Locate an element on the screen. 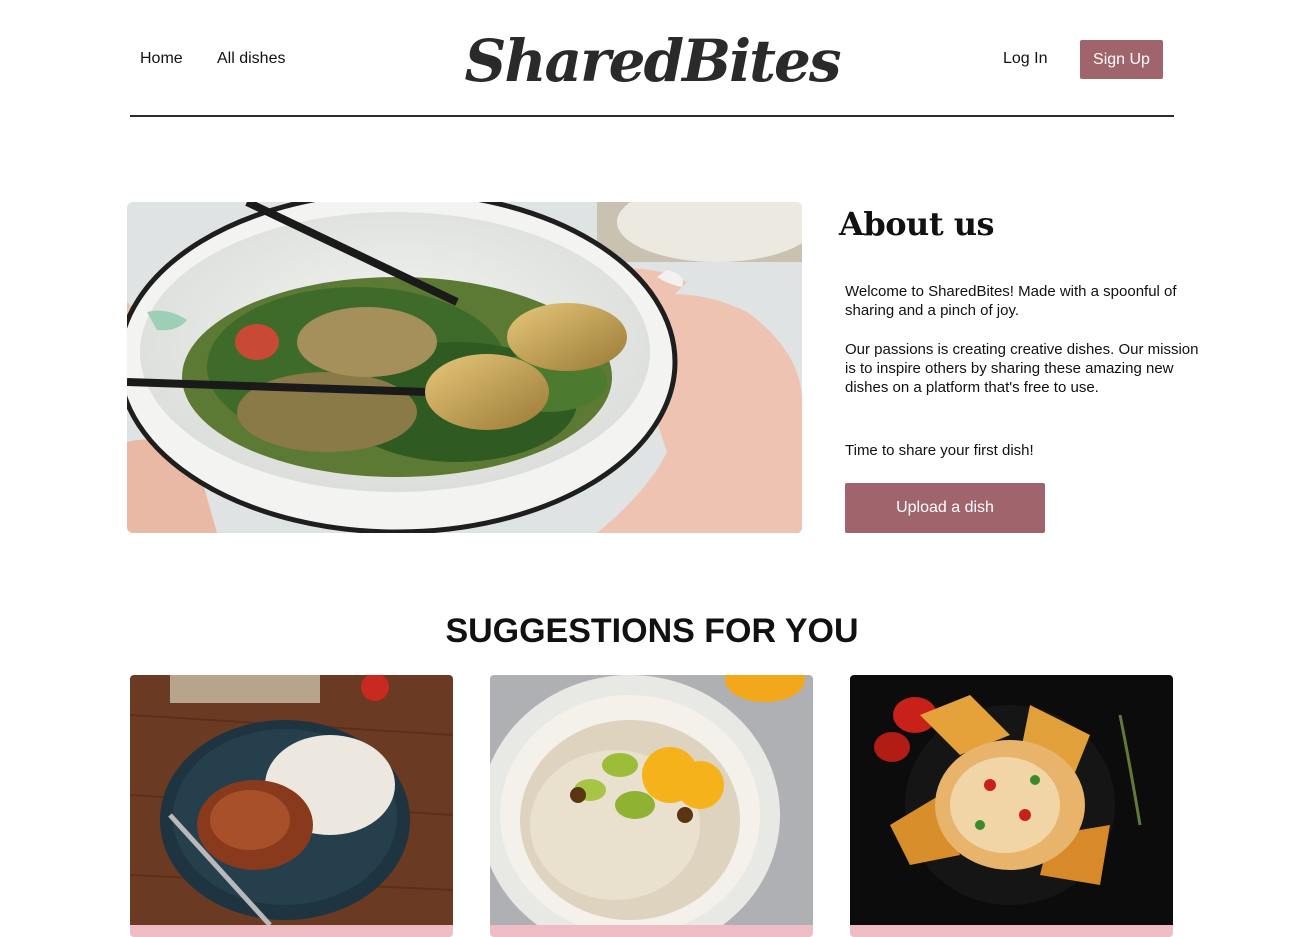 This screenshot has height=937, width=1310. suggestion-card-nachos is located at coordinates (1011, 806).